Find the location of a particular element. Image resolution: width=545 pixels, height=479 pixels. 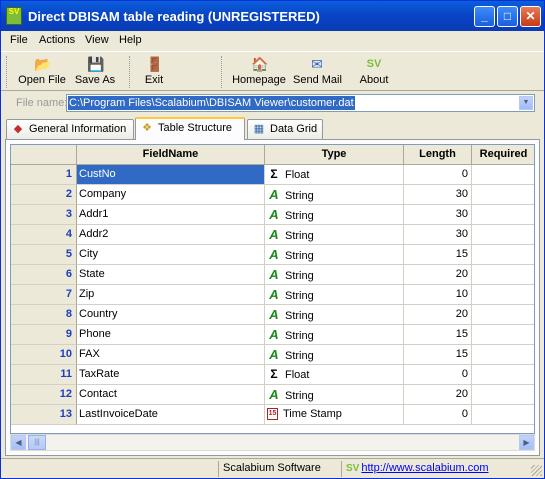

cell-fieldname: Contact is located at coordinates (171, 395).